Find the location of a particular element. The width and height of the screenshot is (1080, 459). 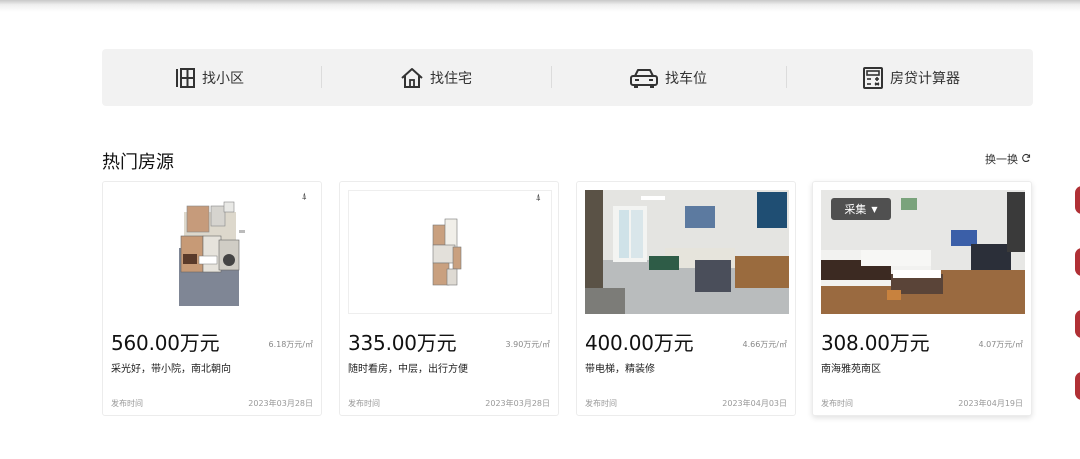

nav-find-community: 找小区 is located at coordinates (209, 77).